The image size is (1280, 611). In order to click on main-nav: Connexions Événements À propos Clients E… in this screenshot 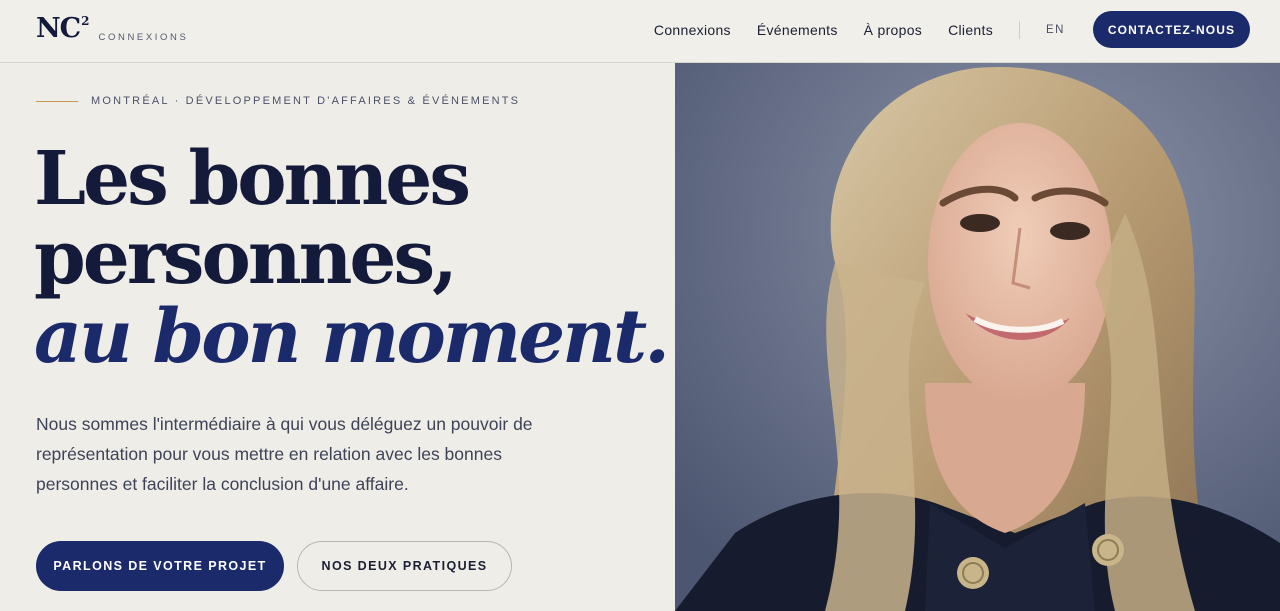, I will do `click(952, 29)`.